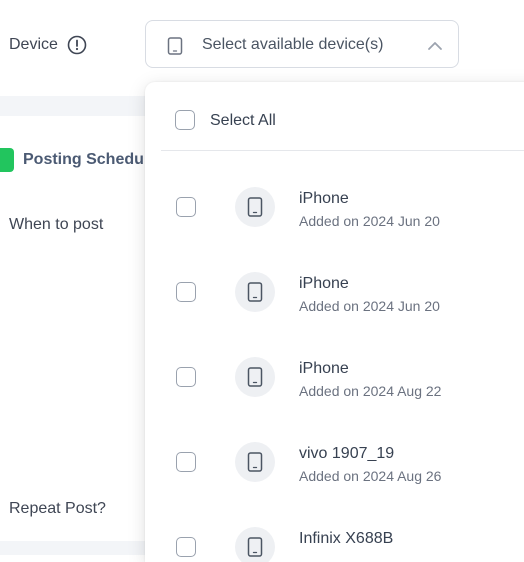 The height and width of the screenshot is (562, 524). What do you see at coordinates (185, 120) in the screenshot?
I see `select-all-checkbox` at bounding box center [185, 120].